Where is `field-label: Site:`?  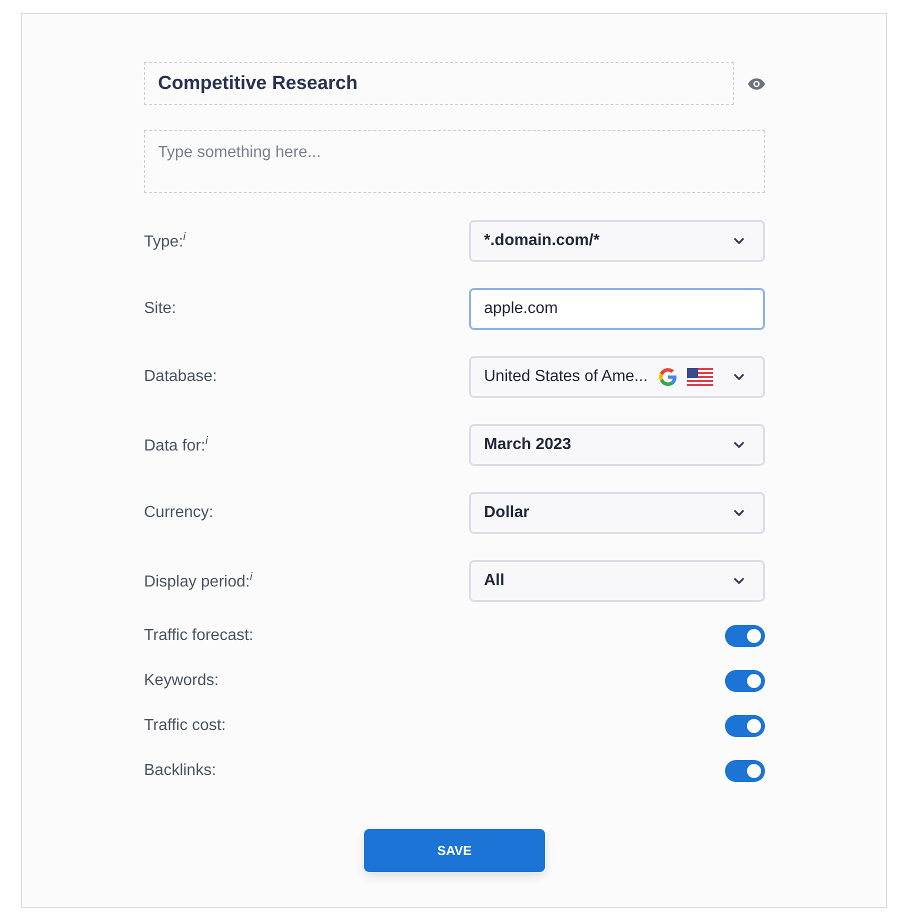
field-label: Site: is located at coordinates (160, 309).